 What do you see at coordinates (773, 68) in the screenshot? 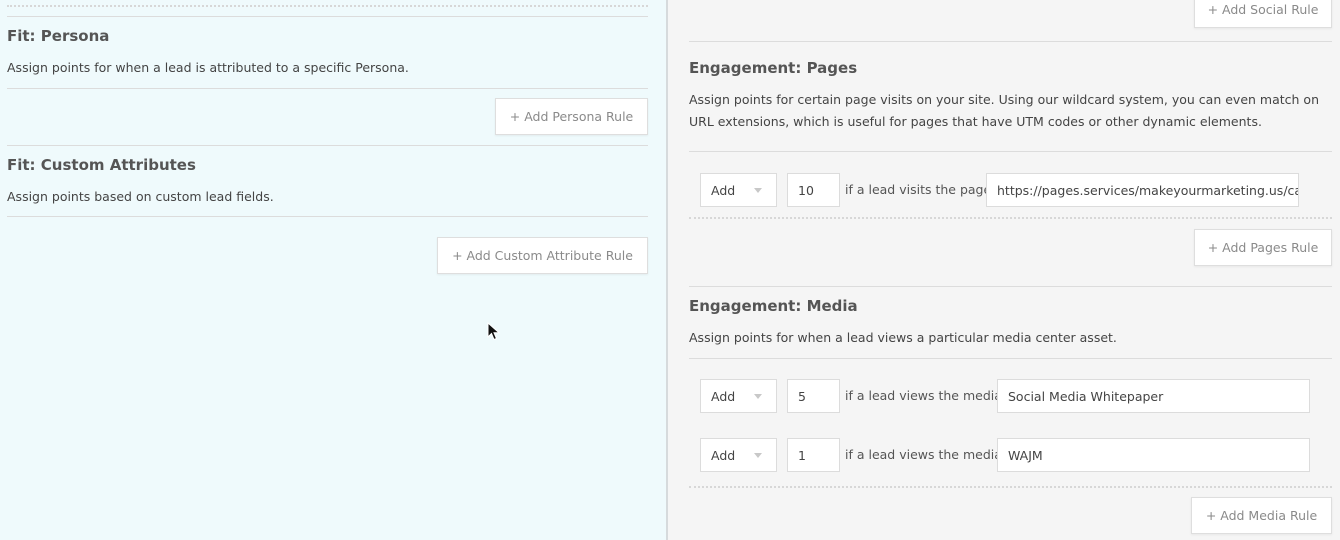
I see `section-title-pages: Engagement: Pages` at bounding box center [773, 68].